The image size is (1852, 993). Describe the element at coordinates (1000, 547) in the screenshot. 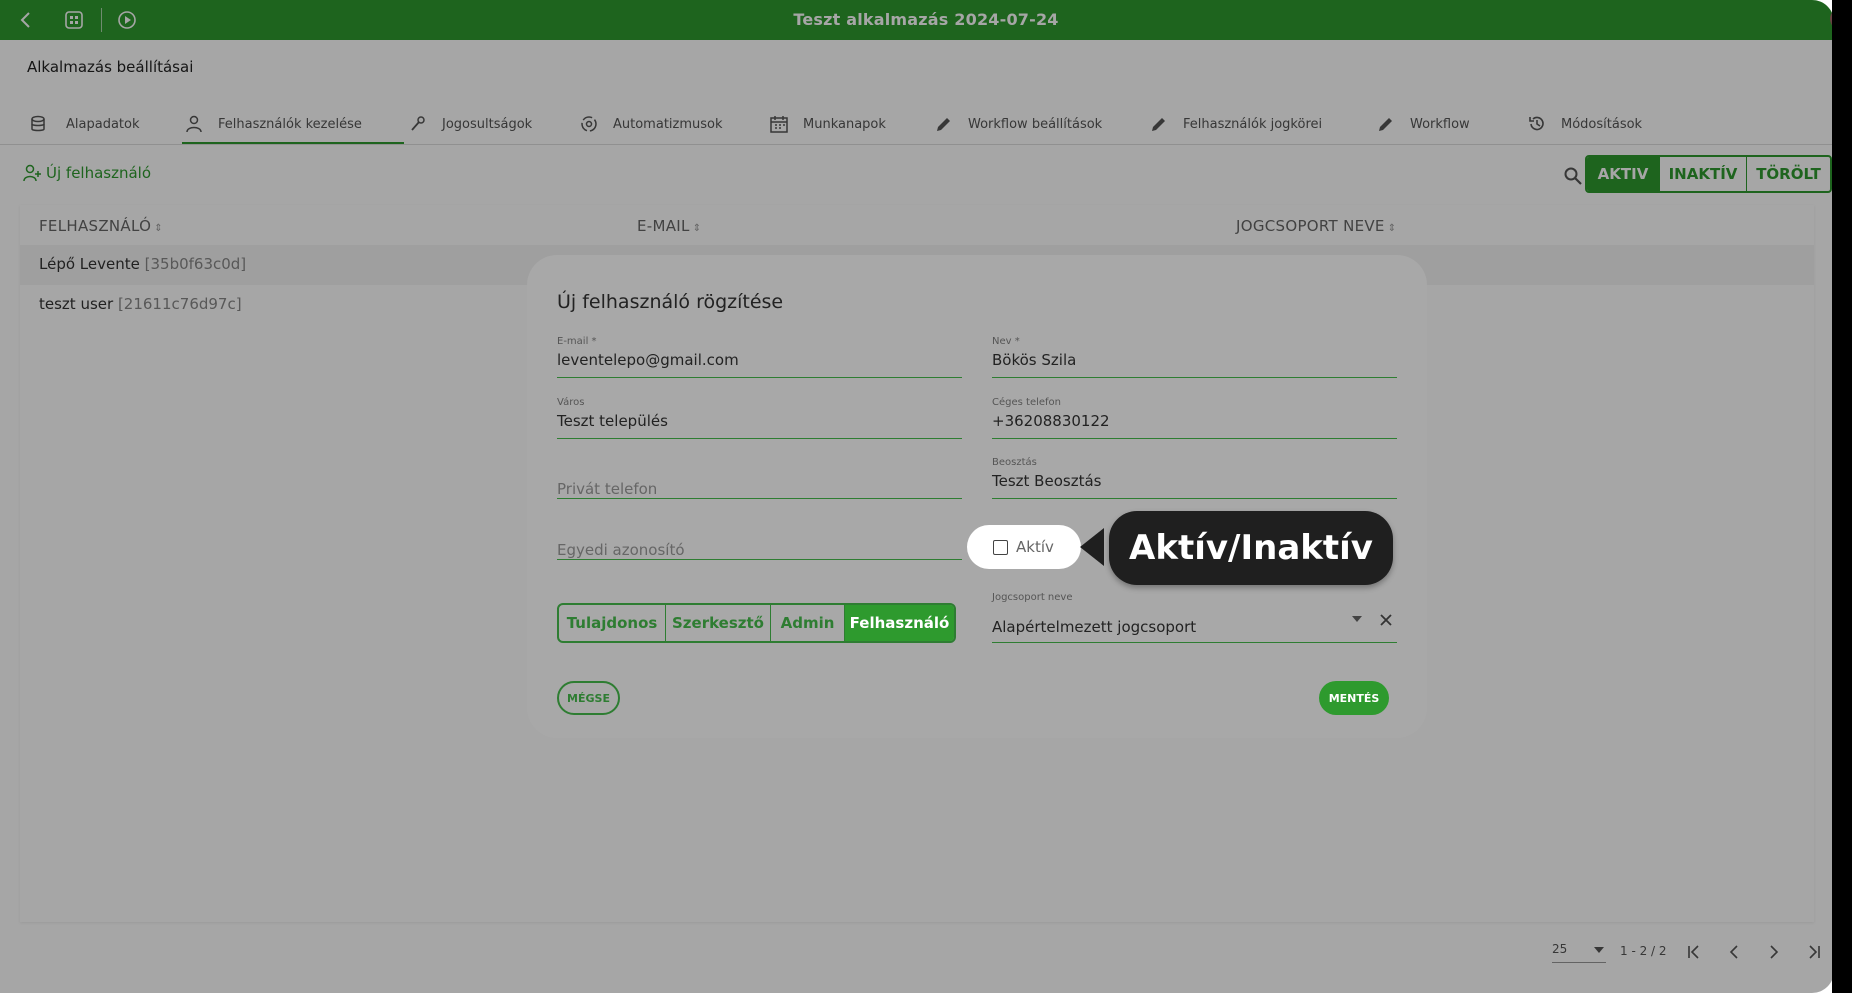

I see `checkbox-icon` at that location.